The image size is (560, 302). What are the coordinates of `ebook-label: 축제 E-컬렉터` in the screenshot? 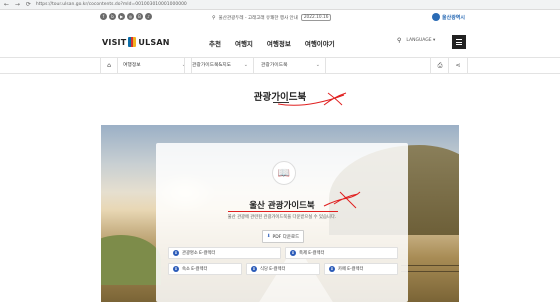 It's located at (312, 253).